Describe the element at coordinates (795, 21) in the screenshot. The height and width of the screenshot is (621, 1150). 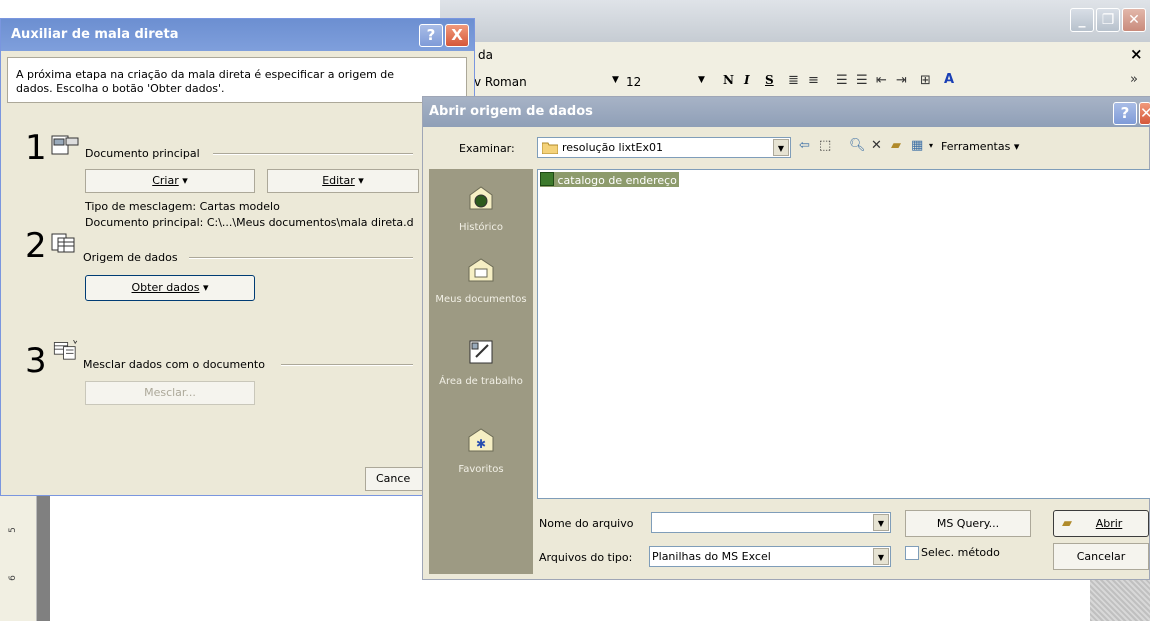
I see `word-titlebar: _ ❐ ✕` at that location.